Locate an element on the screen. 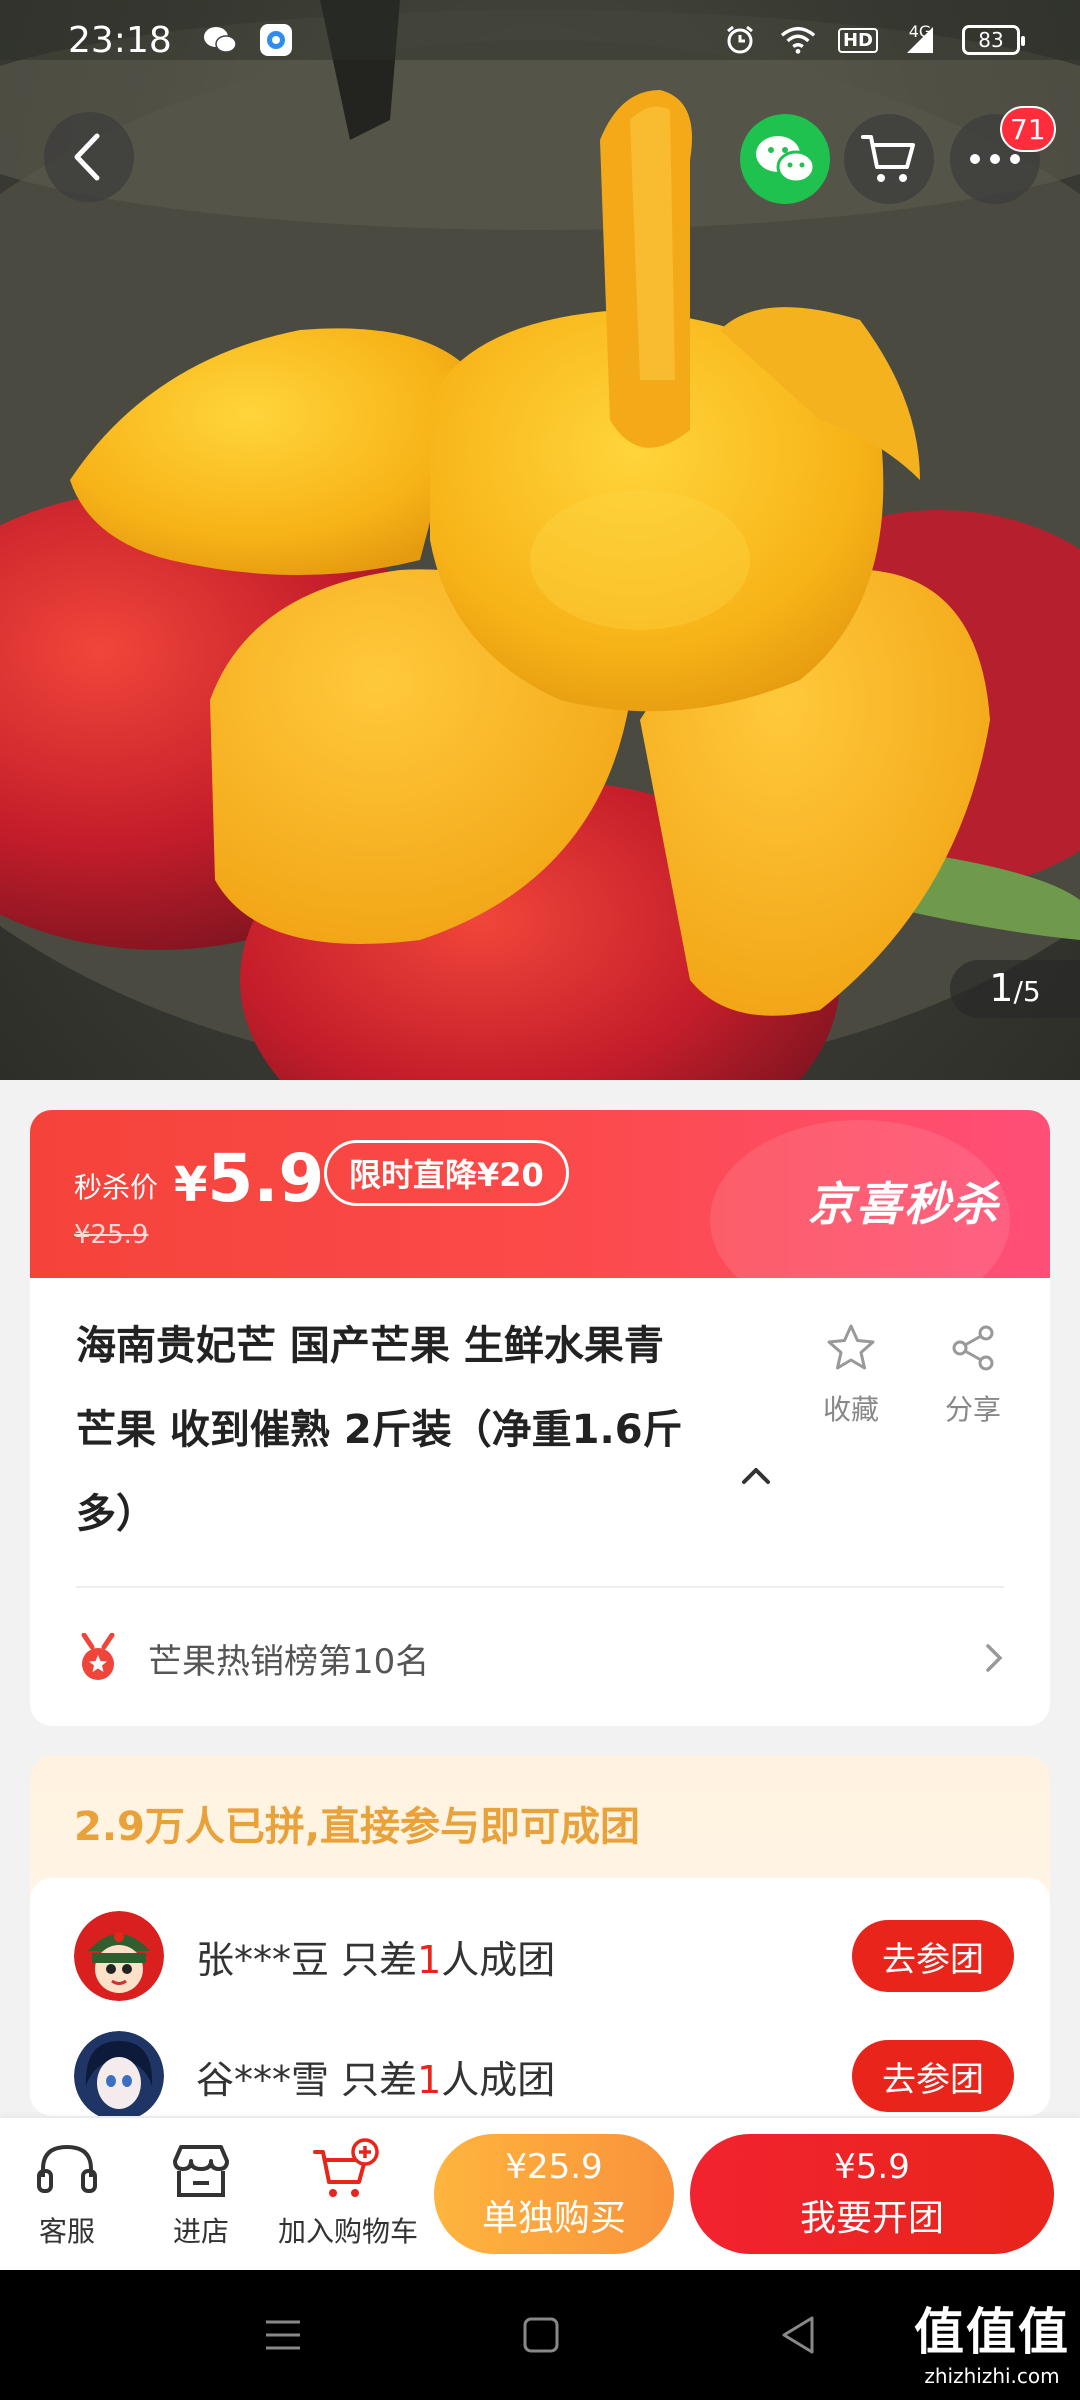 This screenshot has width=1080, height=2400. battery-indicator: 83 is located at coordinates (993, 40).